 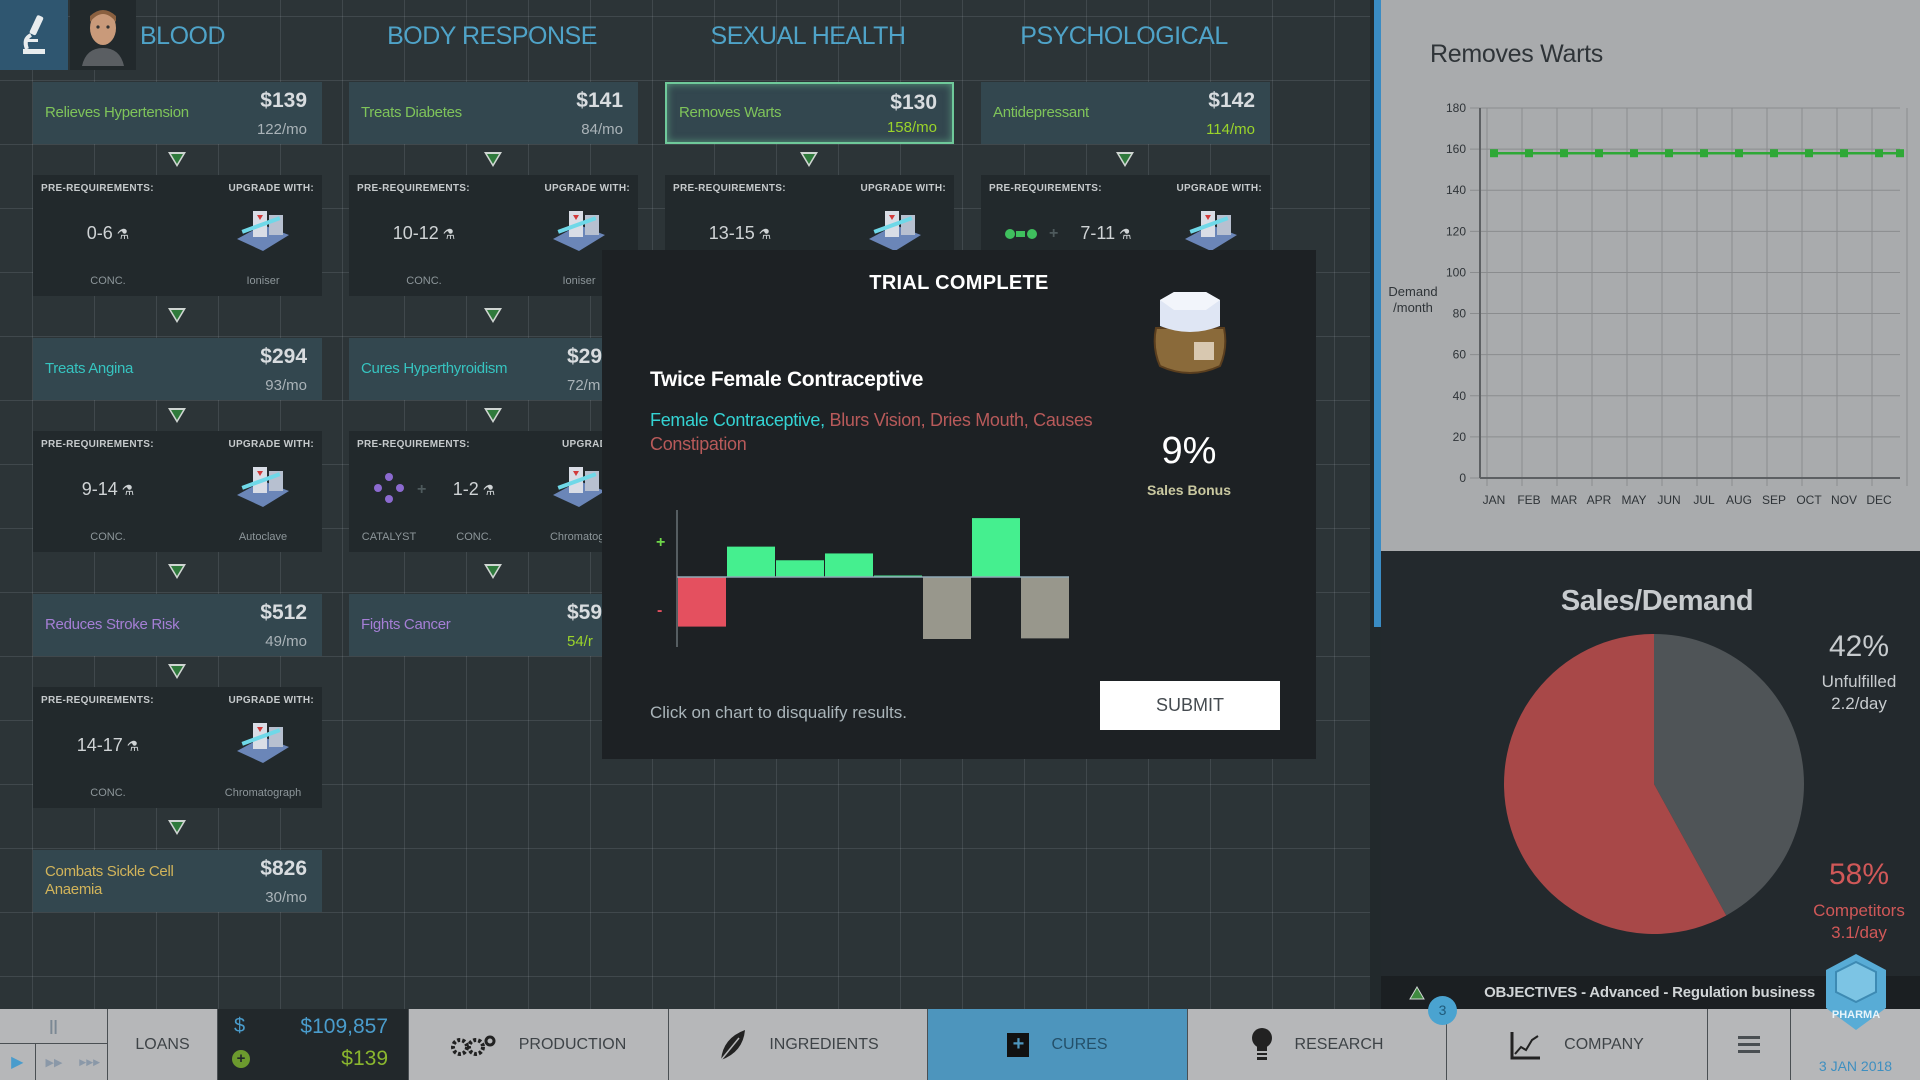 I want to click on x-tick-label: AUG, so click(x=1739, y=500).